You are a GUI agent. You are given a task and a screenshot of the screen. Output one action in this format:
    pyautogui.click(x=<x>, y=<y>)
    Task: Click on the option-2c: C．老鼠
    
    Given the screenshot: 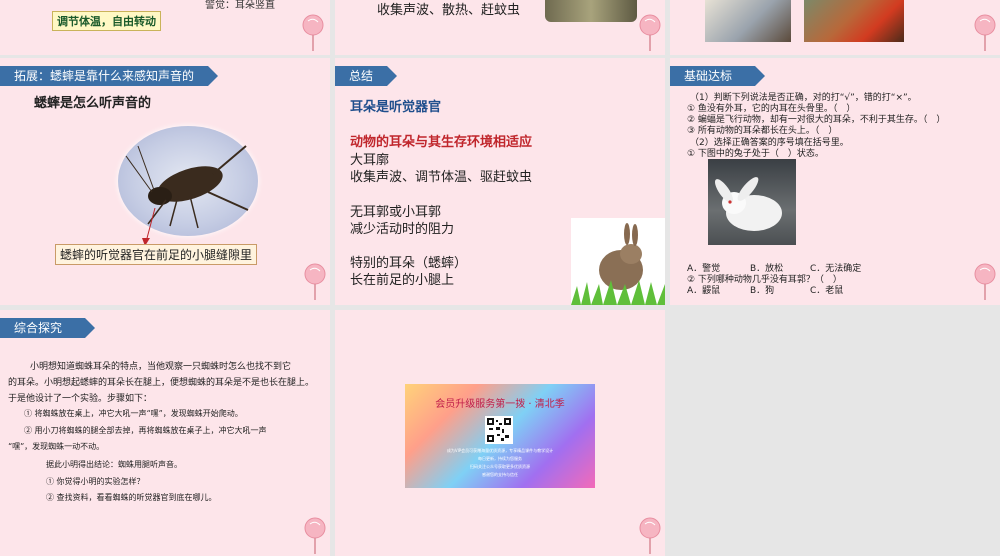 What is the action you would take?
    pyautogui.click(x=827, y=291)
    